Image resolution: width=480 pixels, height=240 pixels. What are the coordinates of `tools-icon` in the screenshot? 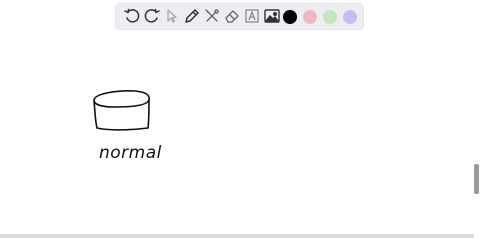 It's located at (212, 16).